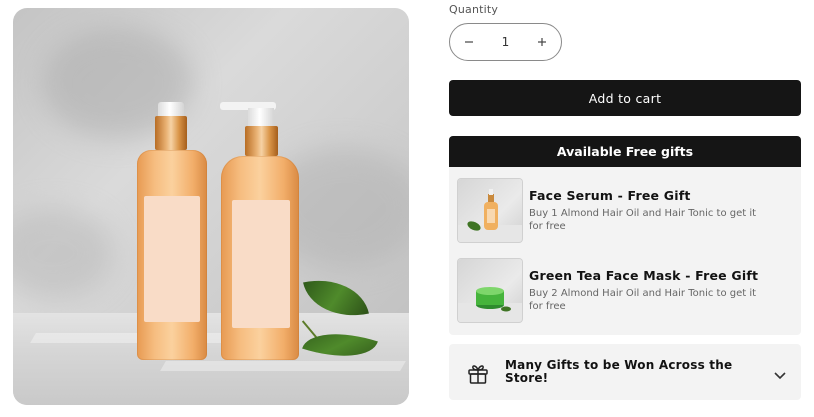  I want to click on gift-icon, so click(478, 375).